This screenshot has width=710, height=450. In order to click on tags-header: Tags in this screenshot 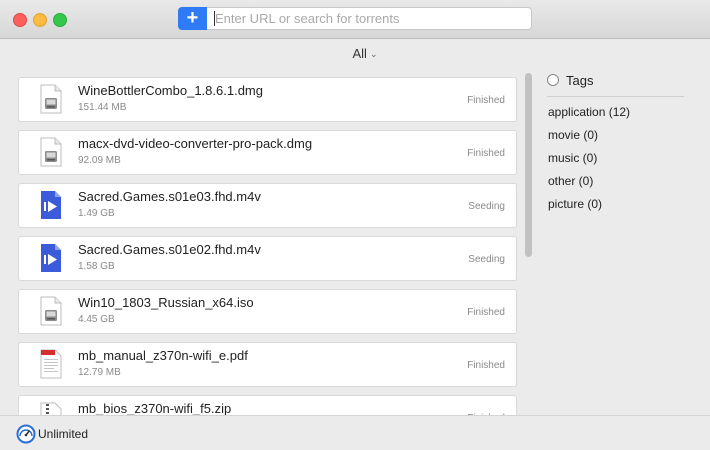, I will do `click(570, 80)`.